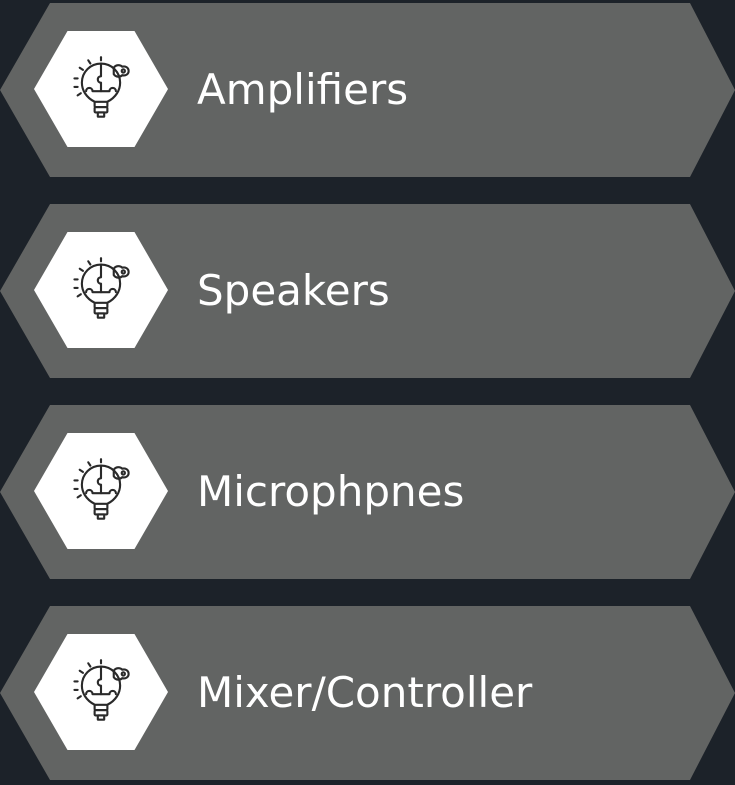  What do you see at coordinates (293, 290) in the screenshot?
I see `item-label: Speakers` at bounding box center [293, 290].